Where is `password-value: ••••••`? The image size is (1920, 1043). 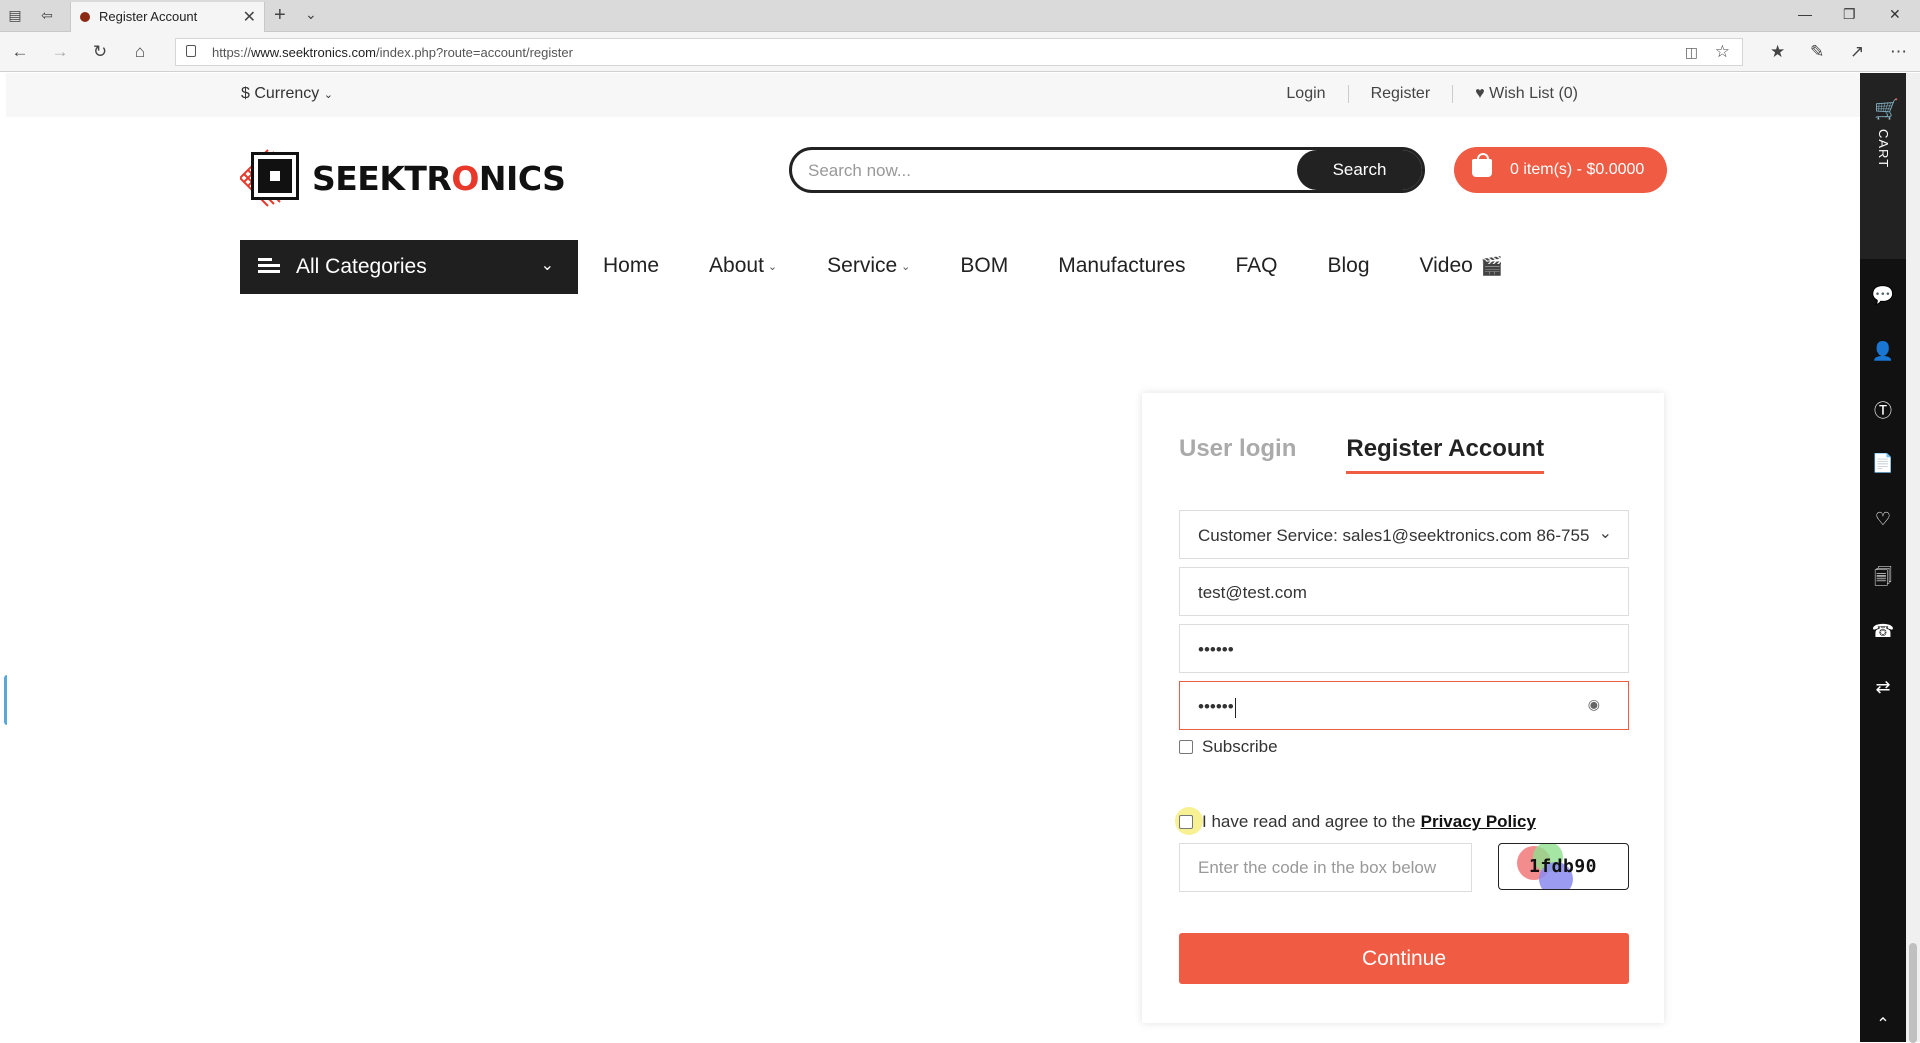 password-value: •••••• is located at coordinates (1216, 649).